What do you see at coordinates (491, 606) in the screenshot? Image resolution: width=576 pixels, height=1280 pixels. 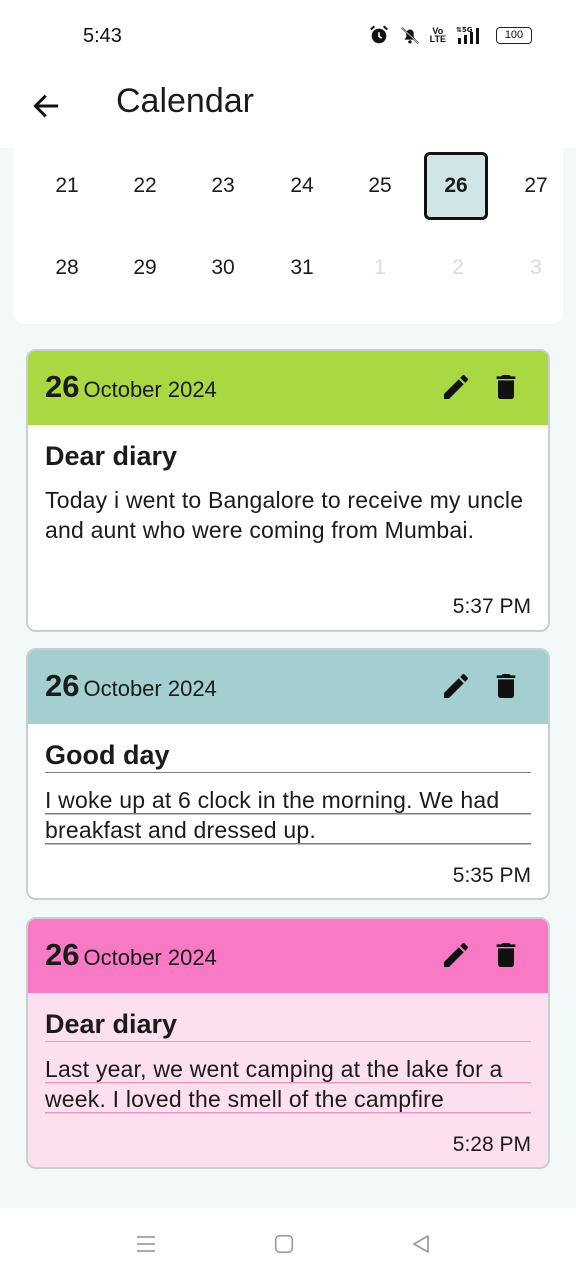 I see `entry-time: 5:37 PM` at bounding box center [491, 606].